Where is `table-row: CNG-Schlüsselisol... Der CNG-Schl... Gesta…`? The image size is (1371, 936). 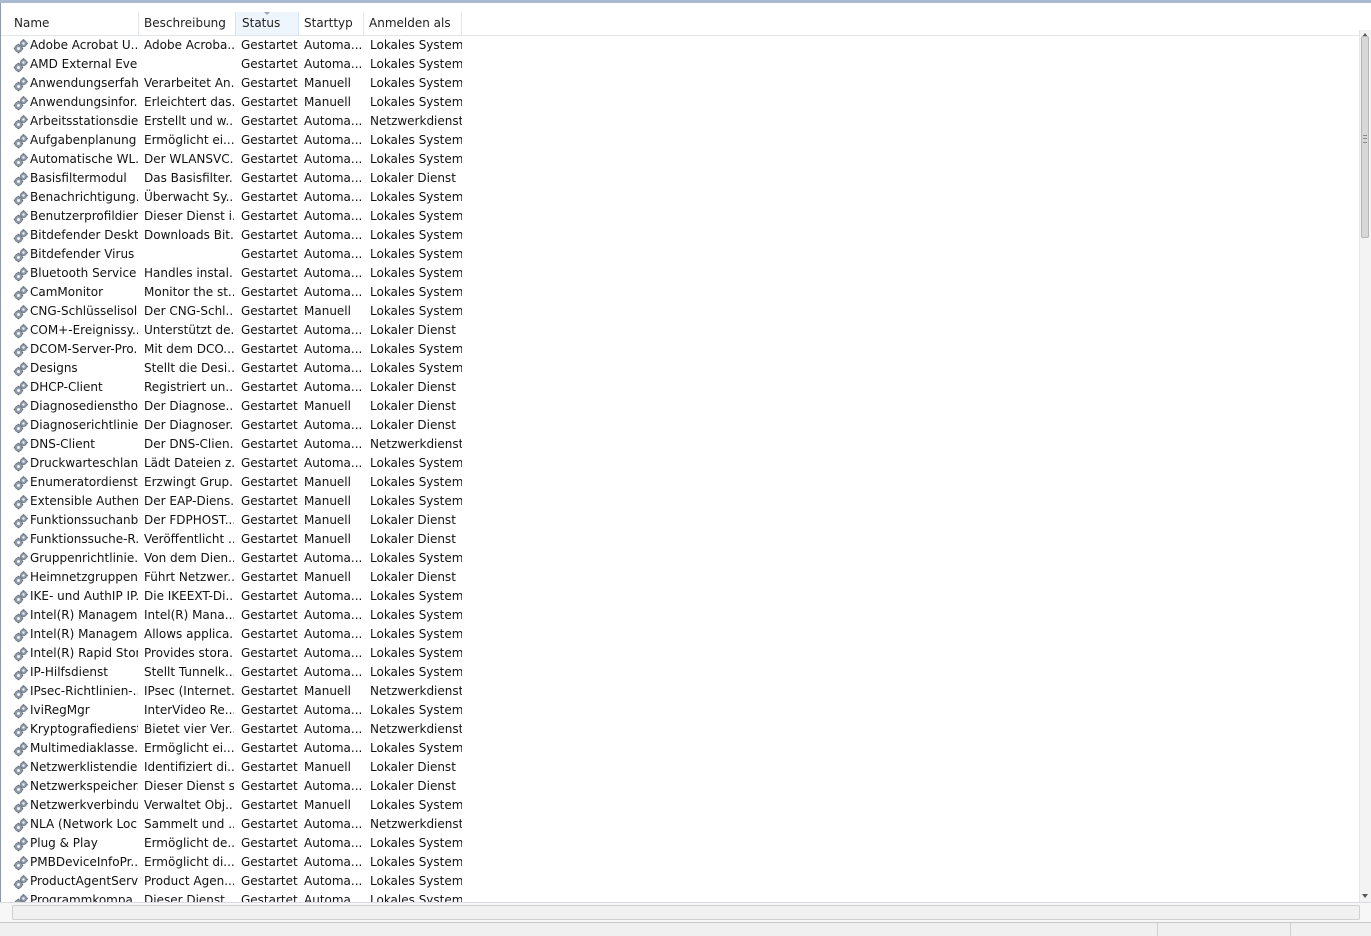 table-row: CNG-Schlüsselisol... Der CNG-Schl... Gesta… is located at coordinates (681, 311).